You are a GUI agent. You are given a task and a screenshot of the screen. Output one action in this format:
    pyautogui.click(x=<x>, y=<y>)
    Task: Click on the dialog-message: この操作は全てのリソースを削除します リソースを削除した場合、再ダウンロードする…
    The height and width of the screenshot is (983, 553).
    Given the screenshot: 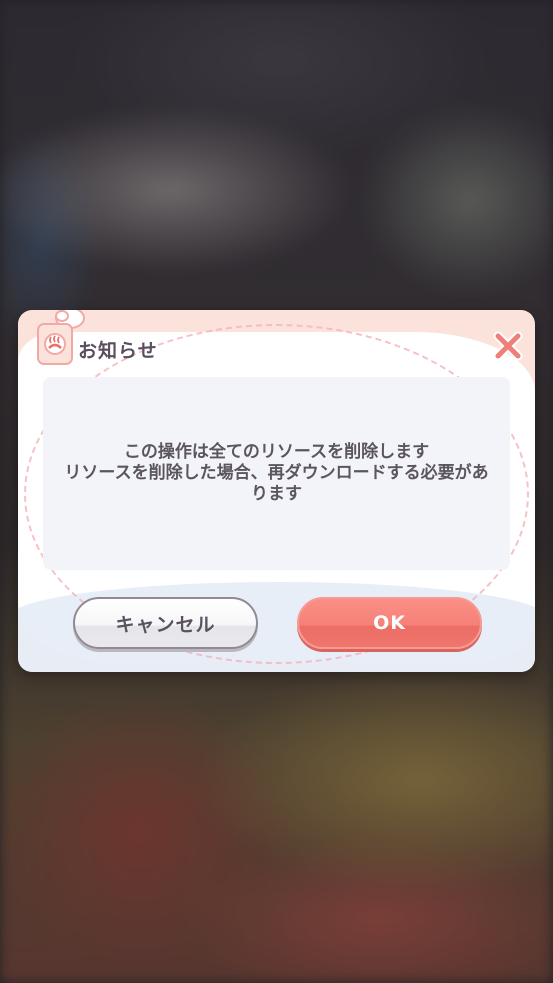 What is the action you would take?
    pyautogui.click(x=276, y=473)
    